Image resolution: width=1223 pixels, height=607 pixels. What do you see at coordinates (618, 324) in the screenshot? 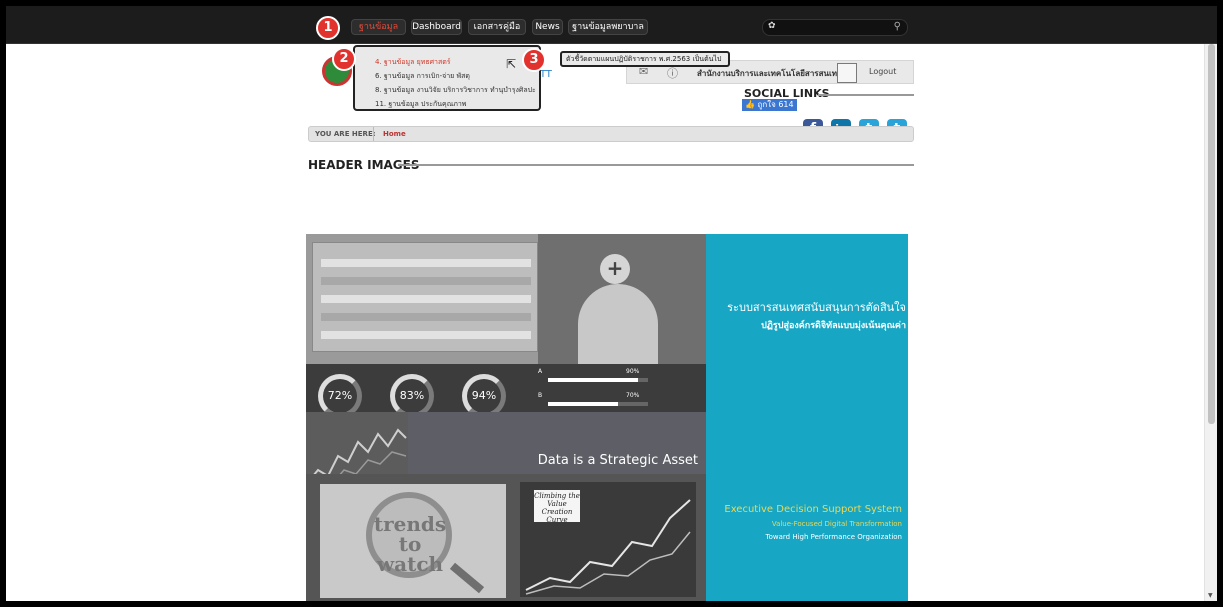
I see `hand-image` at bounding box center [618, 324].